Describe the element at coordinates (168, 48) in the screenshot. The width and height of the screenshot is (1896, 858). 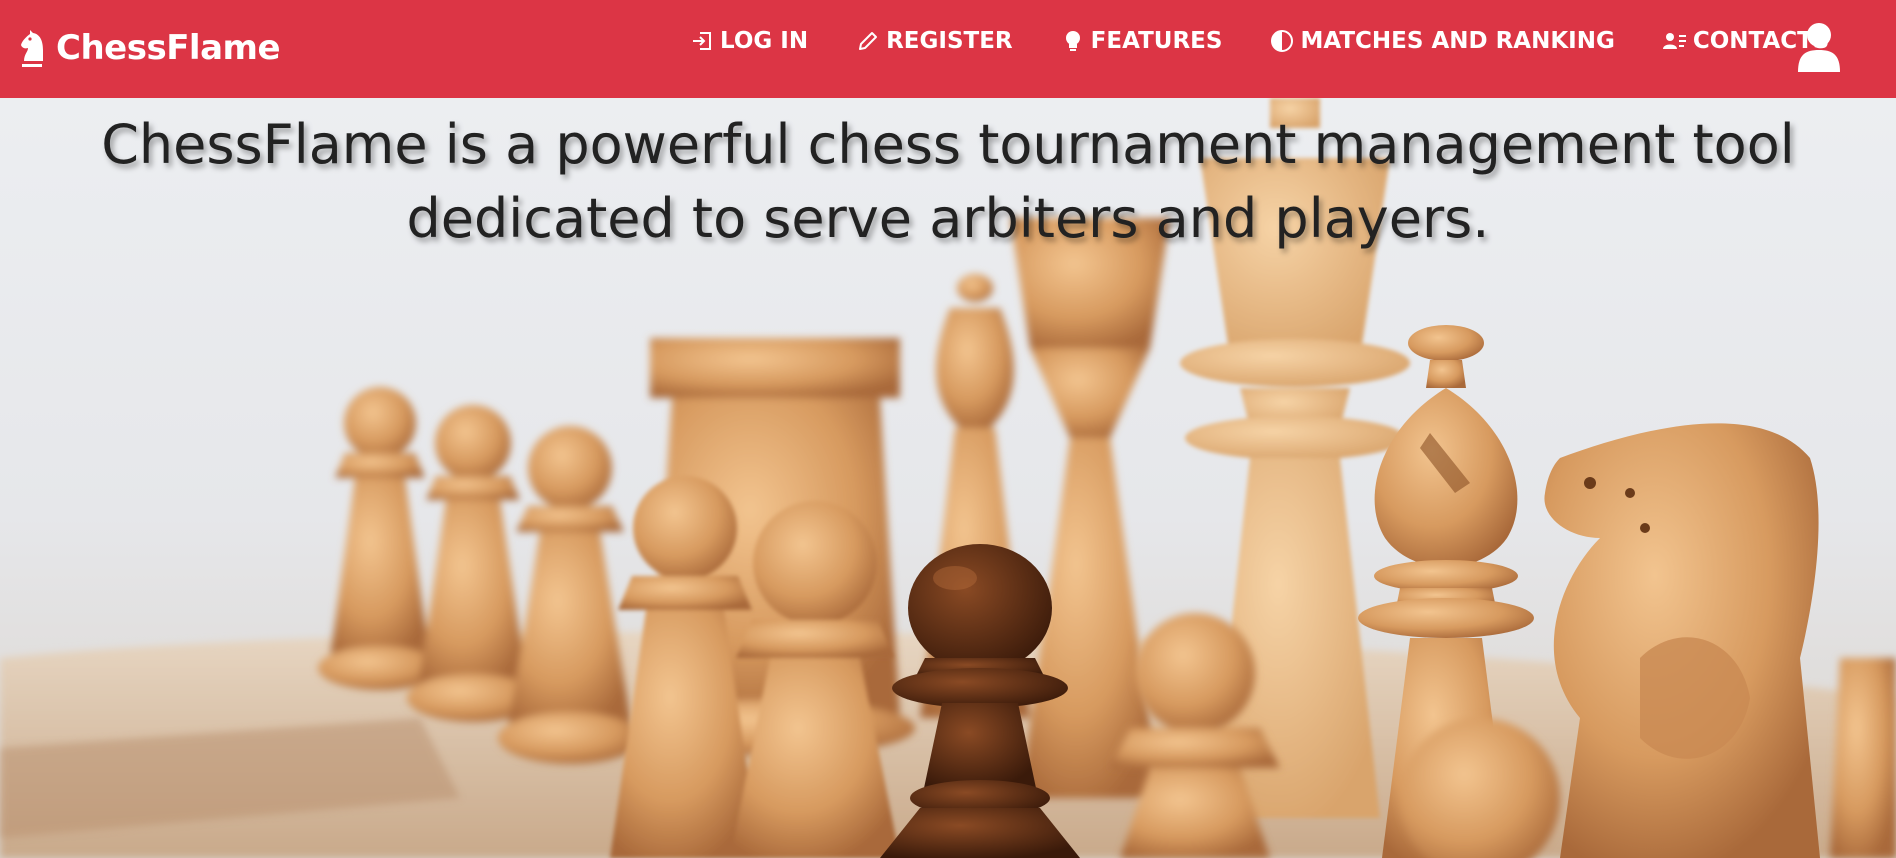
I see `brand-name: ChessFlame` at that location.